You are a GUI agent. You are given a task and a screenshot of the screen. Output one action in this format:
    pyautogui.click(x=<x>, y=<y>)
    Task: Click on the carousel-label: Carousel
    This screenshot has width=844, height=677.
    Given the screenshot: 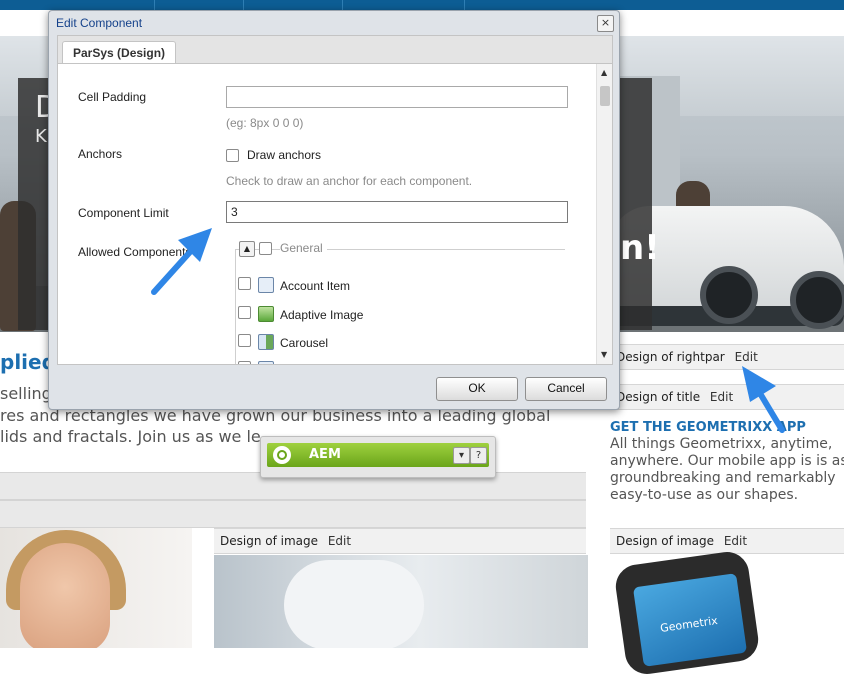 What is the action you would take?
    pyautogui.click(x=304, y=343)
    